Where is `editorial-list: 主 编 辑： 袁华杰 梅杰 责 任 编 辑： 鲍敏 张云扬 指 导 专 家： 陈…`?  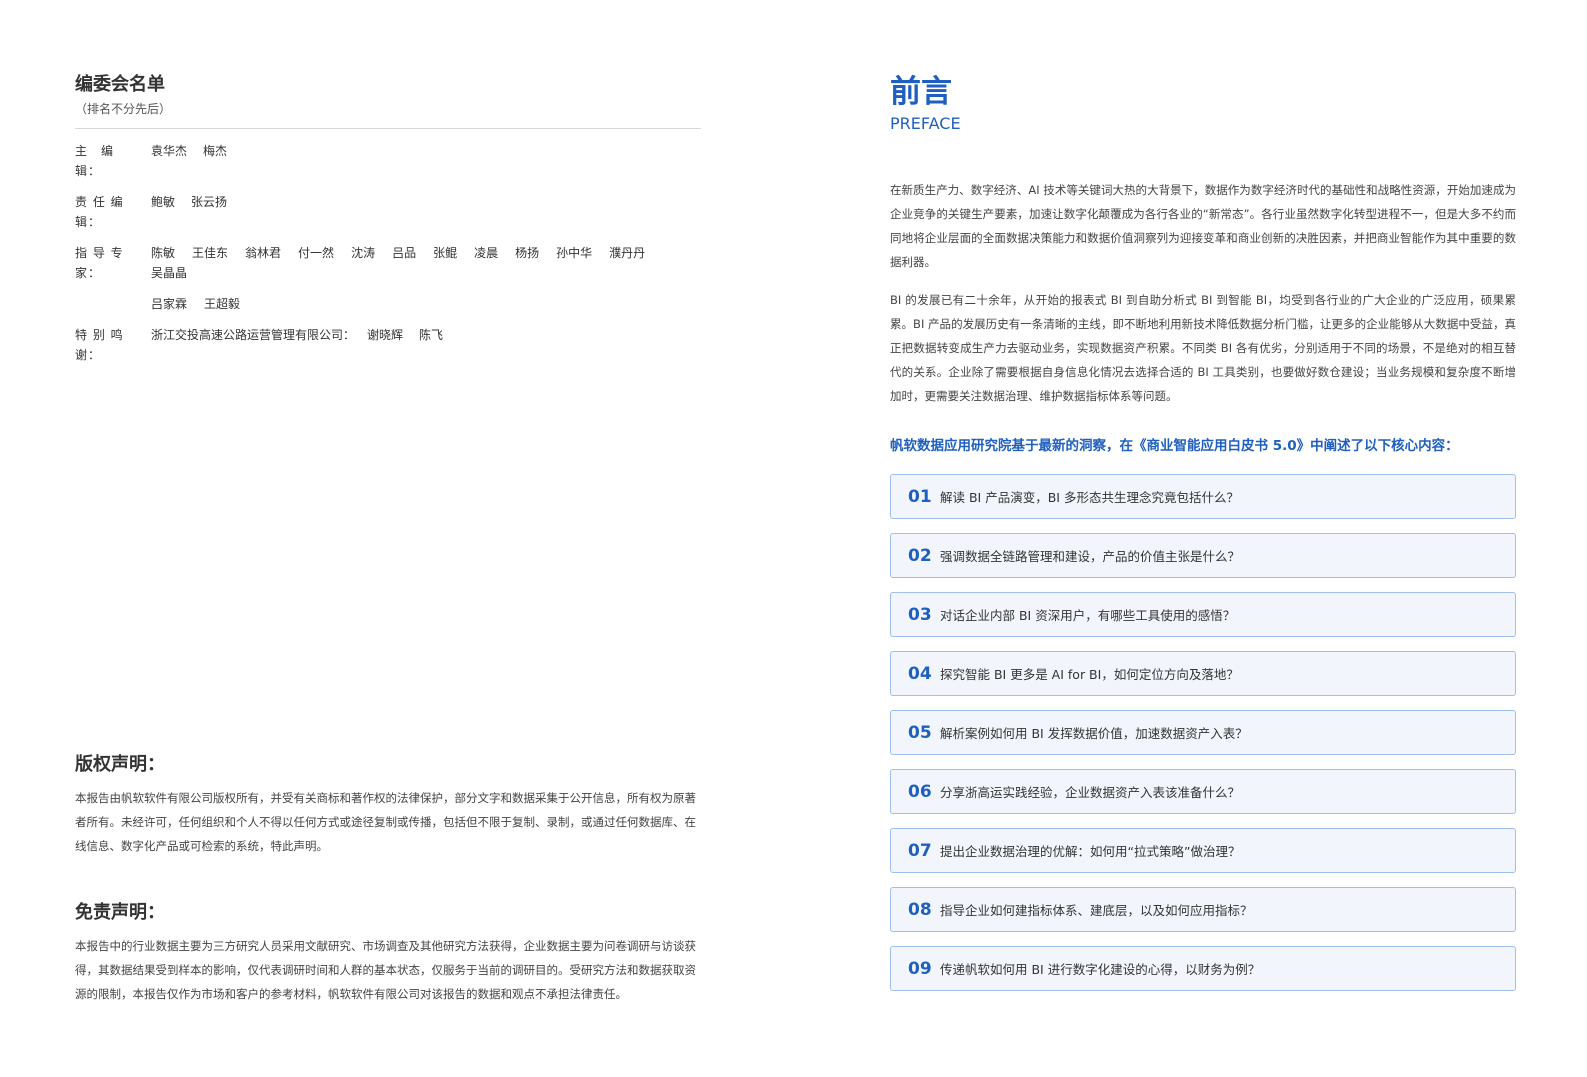
editorial-list: 主 编 辑： 袁华杰 梅杰 责 任 编 辑： 鲍敏 张云扬 指 导 专 家： 陈… is located at coordinates (388, 253).